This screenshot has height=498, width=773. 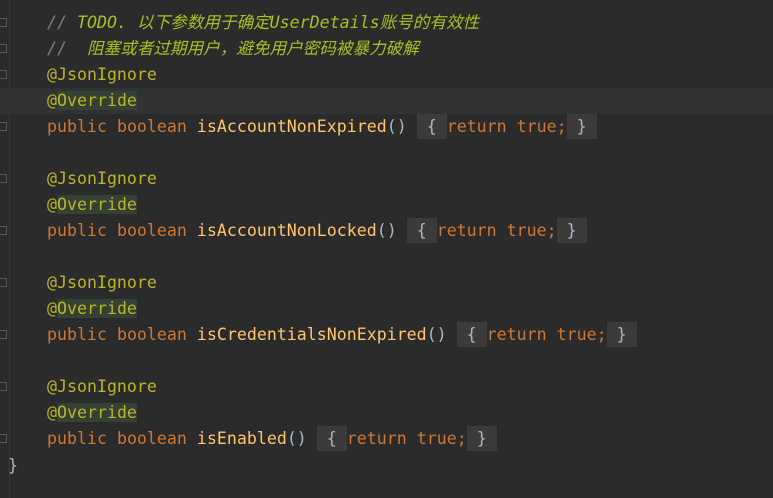 I want to click on todo-comment: TODO. 以下参数用于确定UserDetails账号的有效性, so click(x=278, y=22).